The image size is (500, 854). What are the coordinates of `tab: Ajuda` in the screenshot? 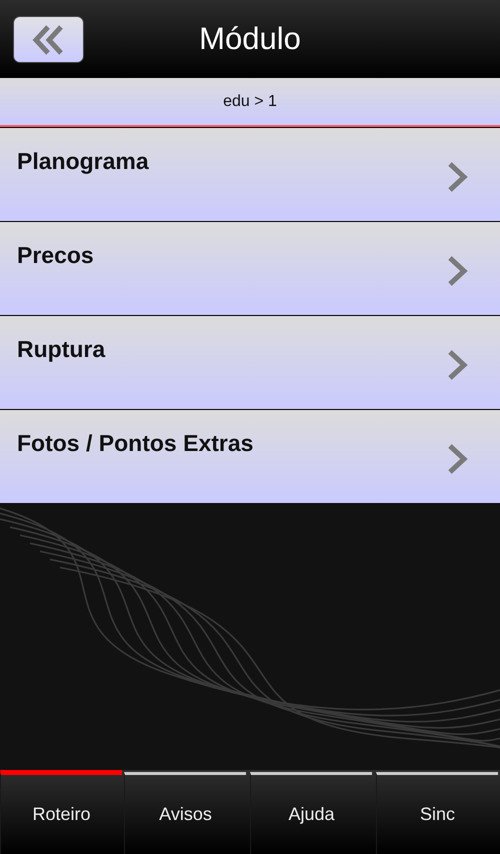 It's located at (311, 813).